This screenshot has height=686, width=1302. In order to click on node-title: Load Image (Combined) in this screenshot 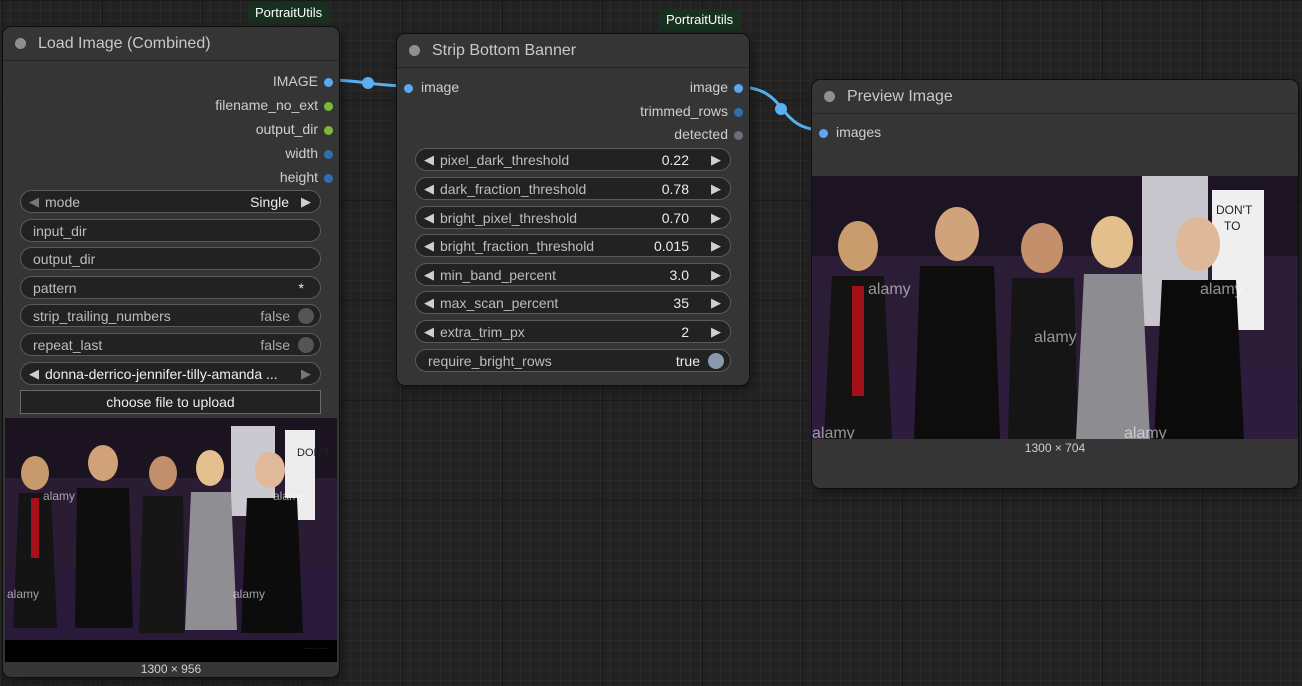, I will do `click(124, 43)`.